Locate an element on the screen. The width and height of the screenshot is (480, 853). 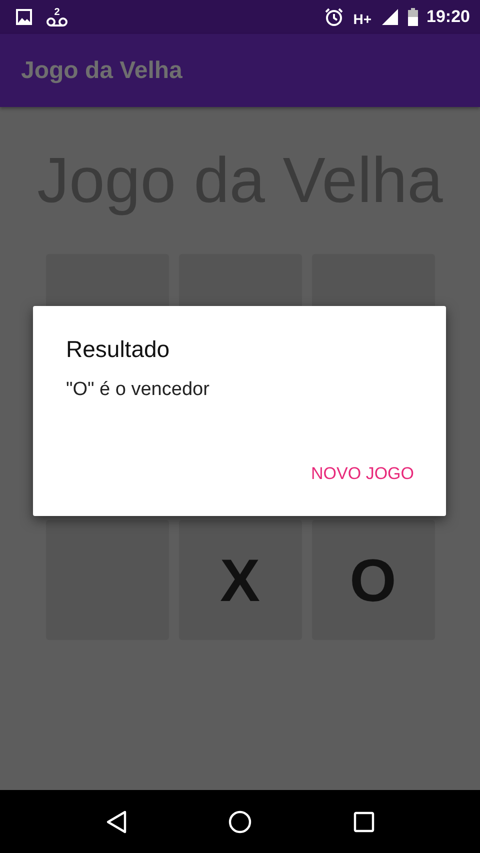
recents-icon is located at coordinates (363, 821).